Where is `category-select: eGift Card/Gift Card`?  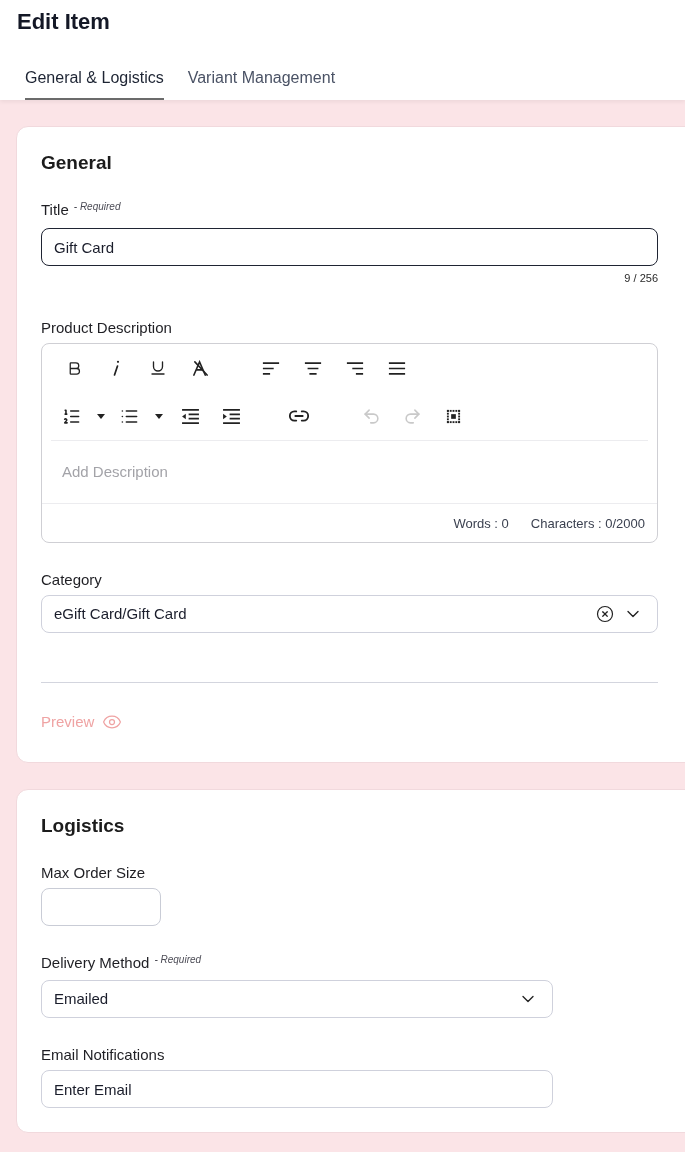
category-select: eGift Card/Gift Card is located at coordinates (349, 614).